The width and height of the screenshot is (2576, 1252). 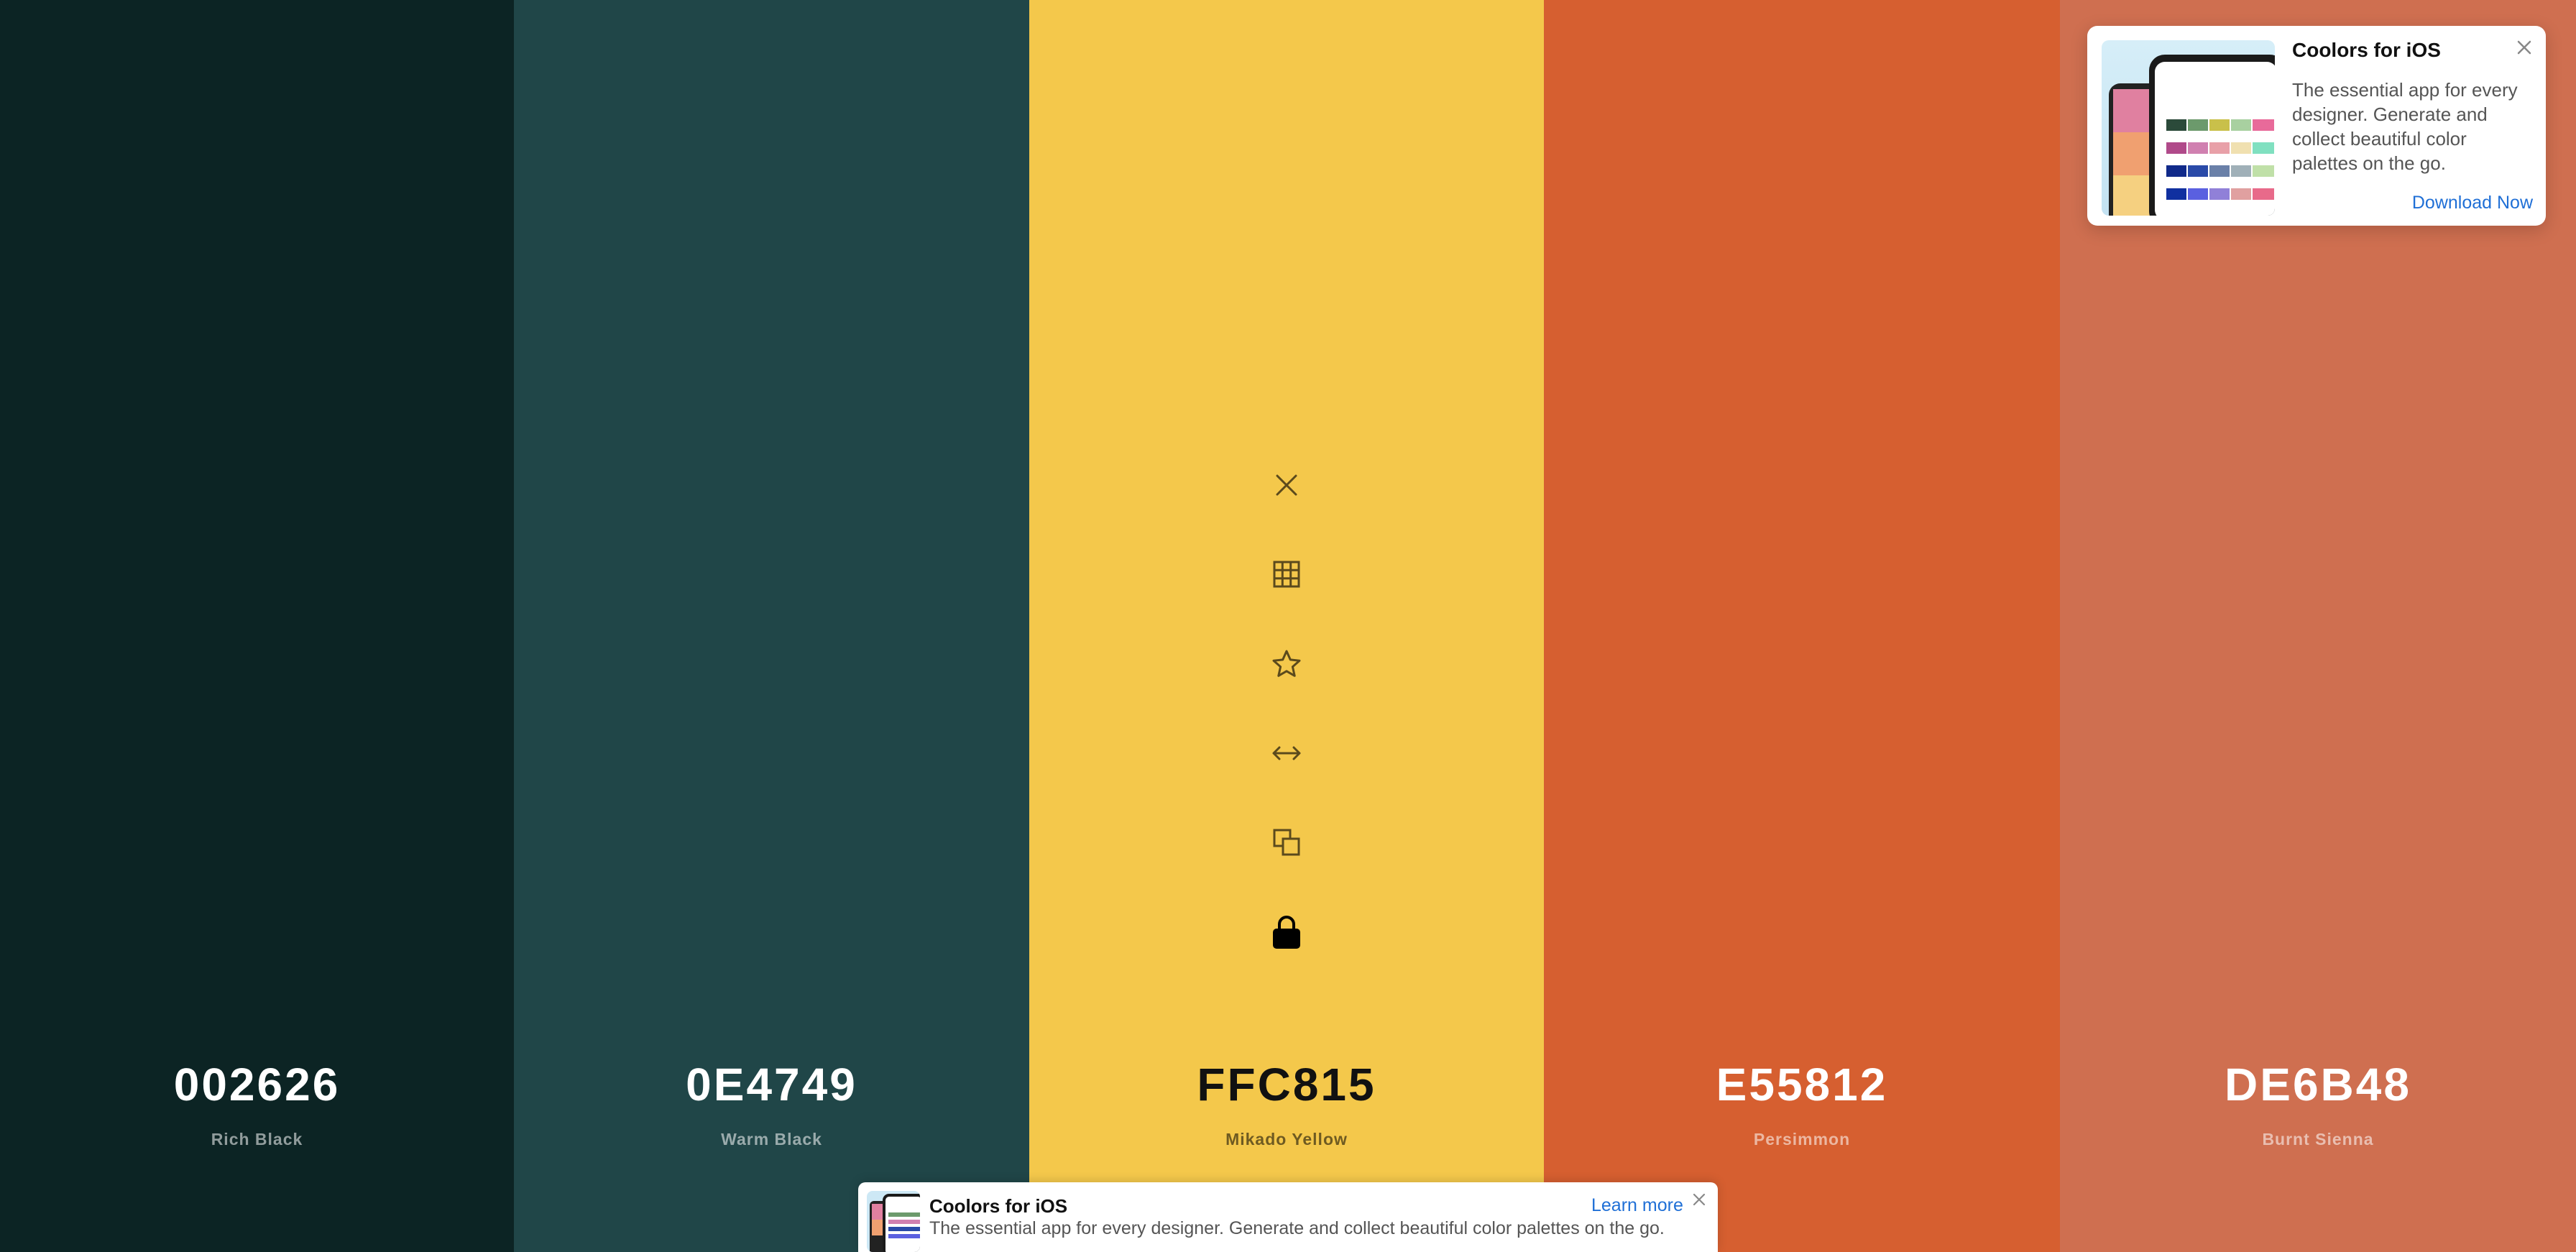 I want to click on promo-close-button, so click(x=2524, y=47).